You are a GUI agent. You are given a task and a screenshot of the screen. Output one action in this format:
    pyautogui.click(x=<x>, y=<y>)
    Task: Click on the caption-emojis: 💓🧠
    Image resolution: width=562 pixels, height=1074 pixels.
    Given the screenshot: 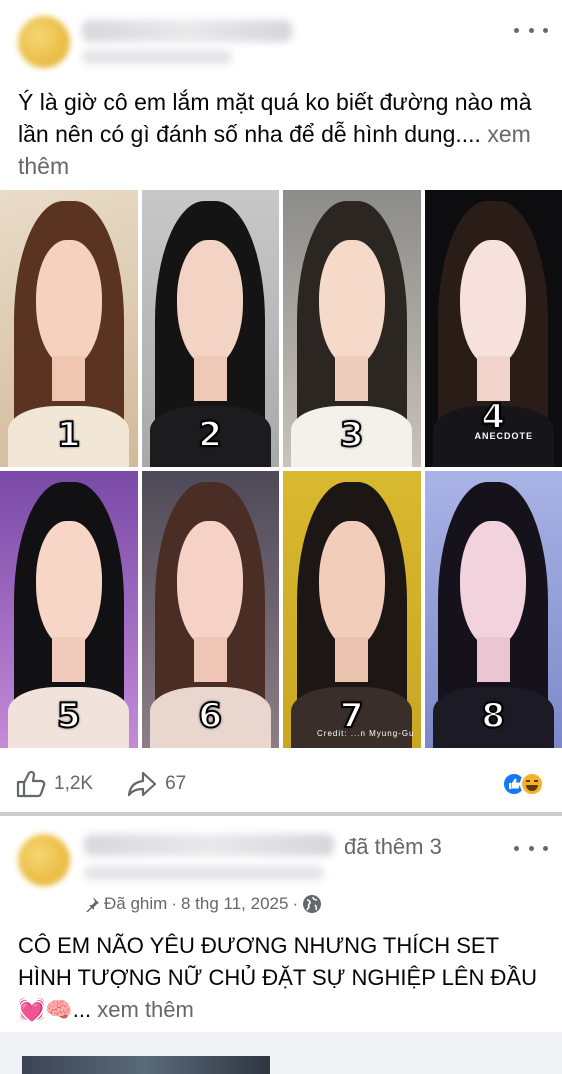 What is the action you would take?
    pyautogui.click(x=45, y=1009)
    